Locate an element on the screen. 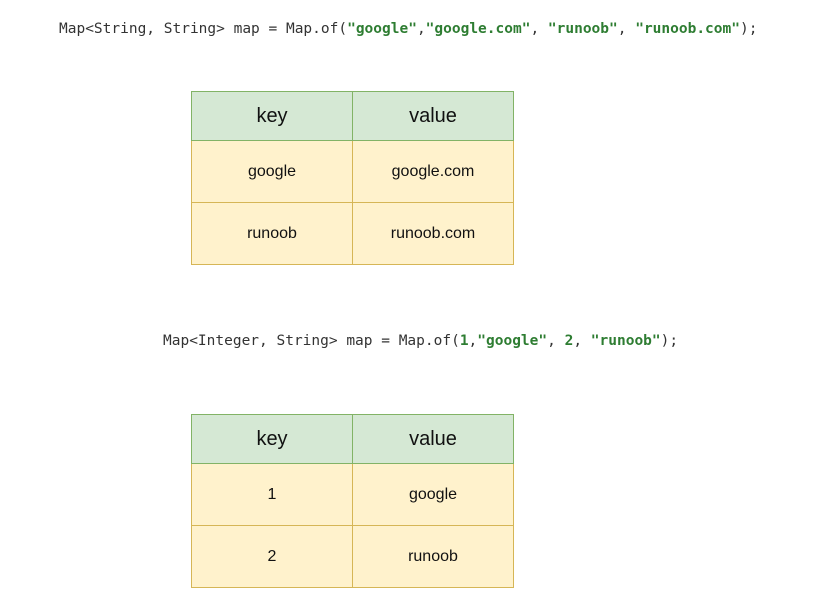 The height and width of the screenshot is (596, 820). code-arg-value-2: "runoob.com" is located at coordinates (687, 29).